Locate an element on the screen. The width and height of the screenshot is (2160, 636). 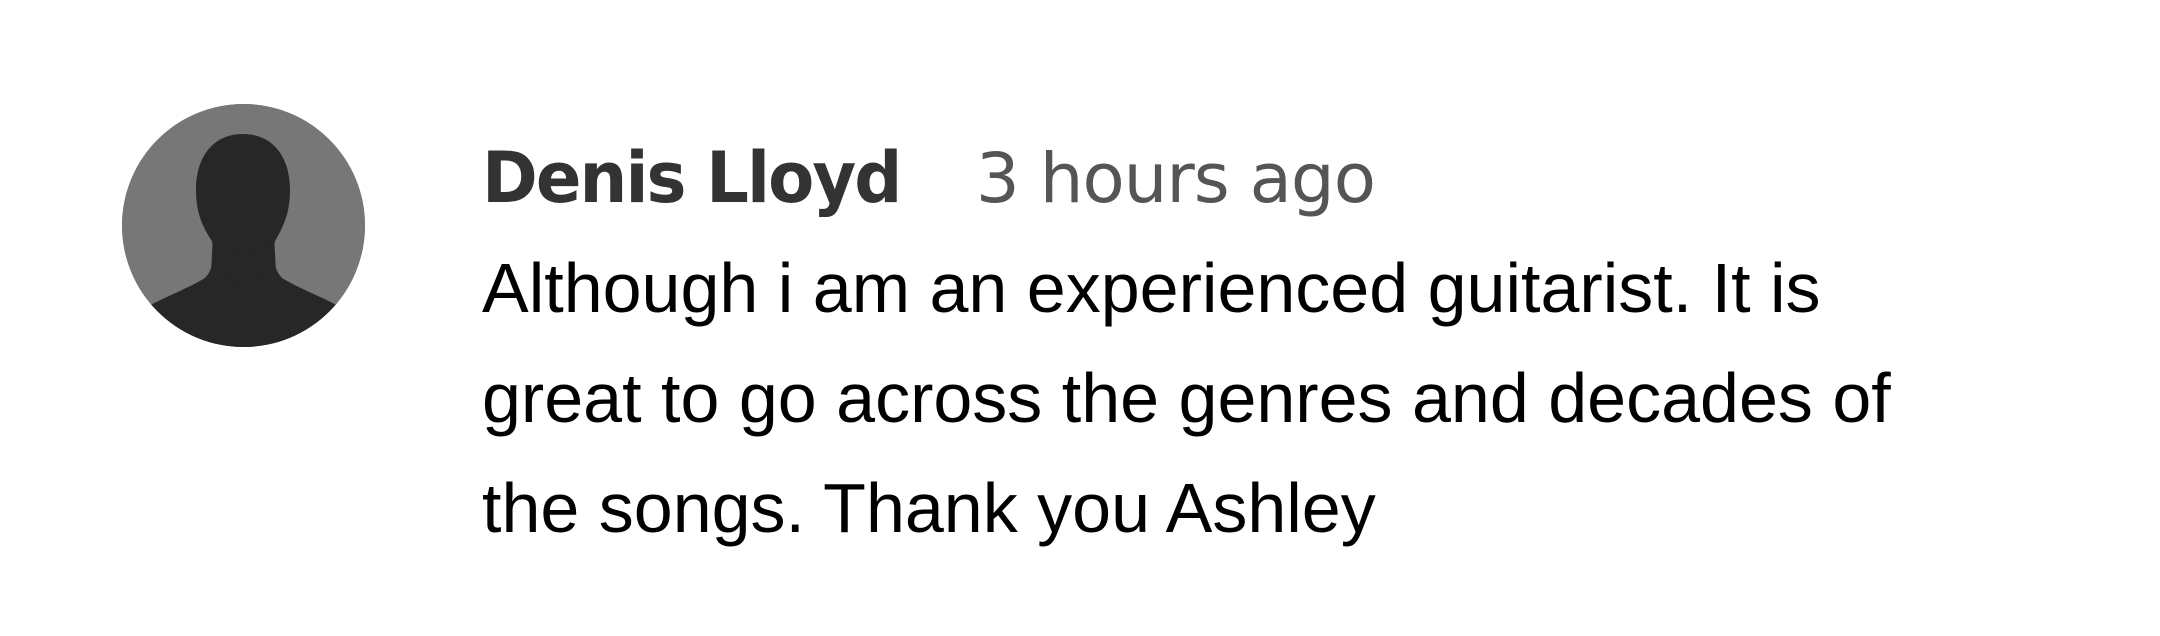
comment-meta: Denis Lloyd 3 hours ago is located at coordinates (1262, 178).